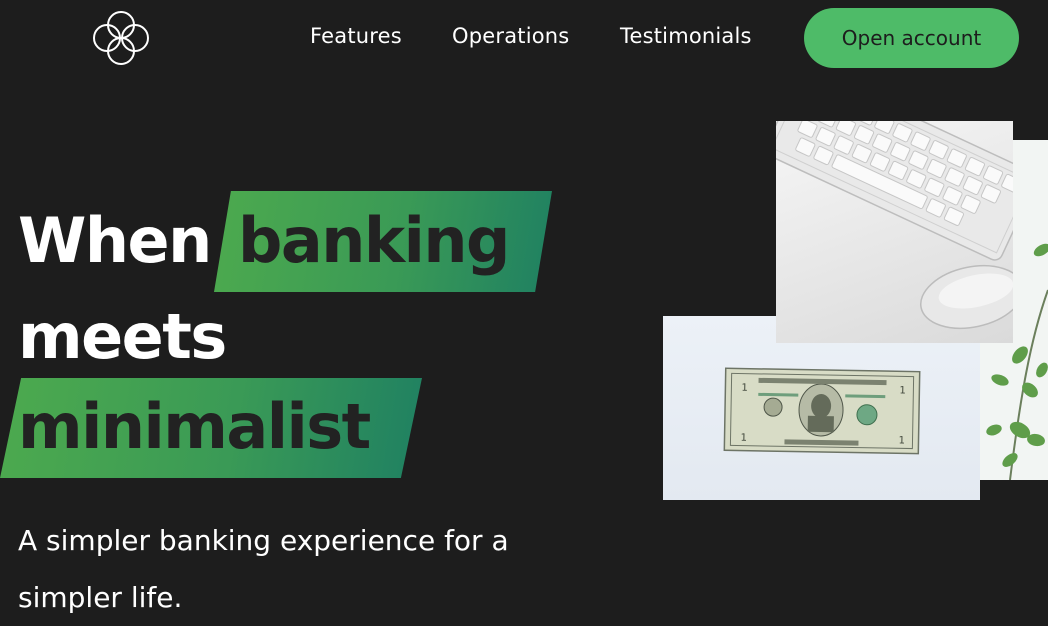  I want to click on hero-word-meets: meets, so click(122, 336).